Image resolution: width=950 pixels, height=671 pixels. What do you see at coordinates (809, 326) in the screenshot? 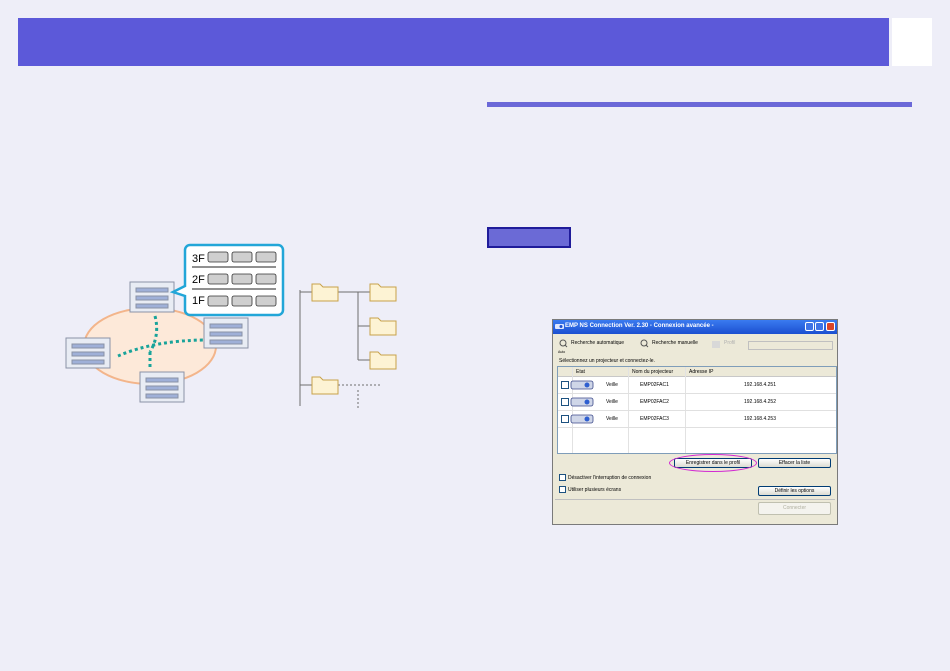
I see `minimize-button` at bounding box center [809, 326].